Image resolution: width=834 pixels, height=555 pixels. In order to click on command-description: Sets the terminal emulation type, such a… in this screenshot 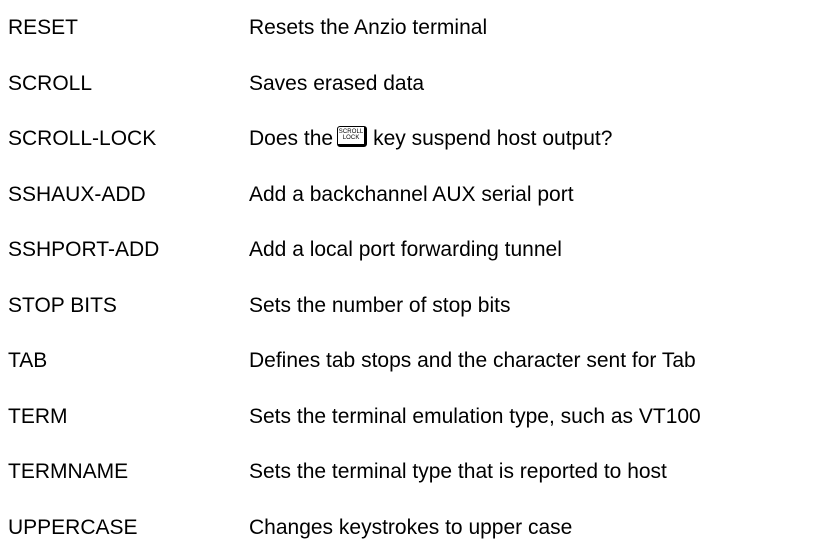, I will do `click(475, 416)`.